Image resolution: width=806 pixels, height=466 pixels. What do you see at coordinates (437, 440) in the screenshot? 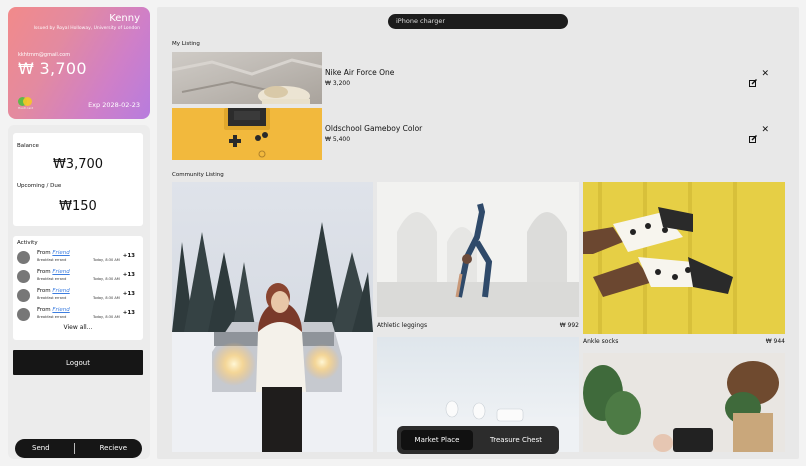
I see `tab-marketplace: Market Place` at bounding box center [437, 440].